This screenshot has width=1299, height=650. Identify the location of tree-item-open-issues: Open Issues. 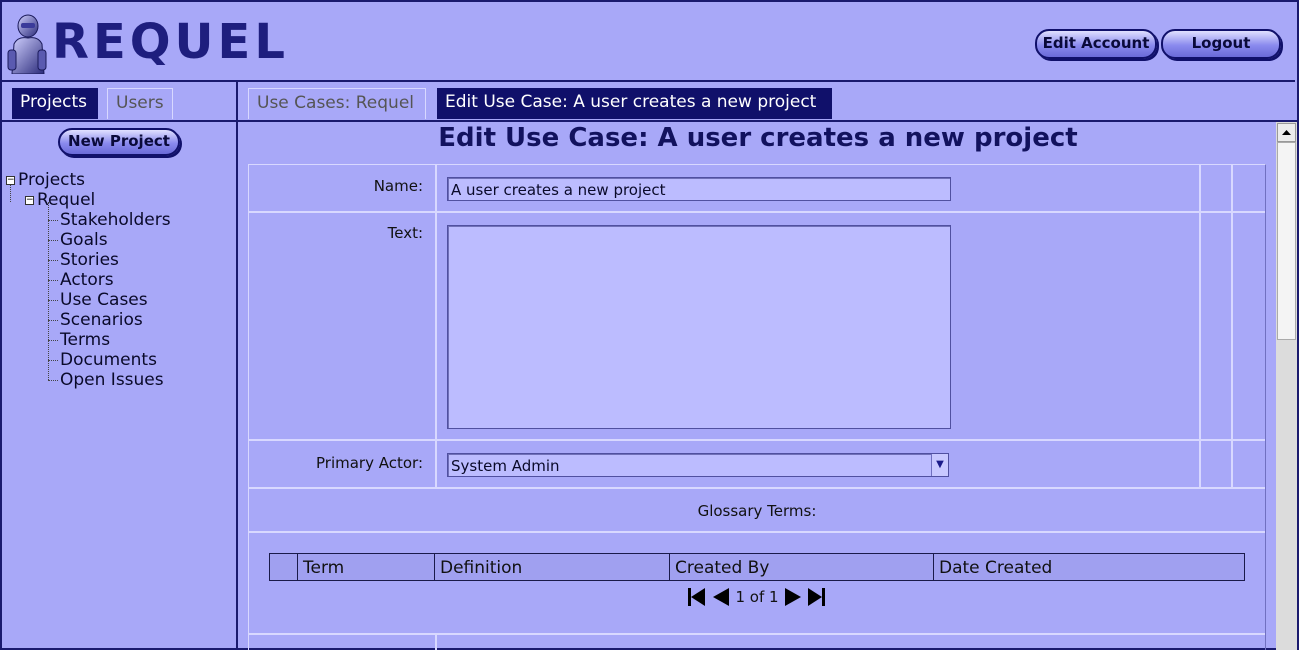
(88, 380).